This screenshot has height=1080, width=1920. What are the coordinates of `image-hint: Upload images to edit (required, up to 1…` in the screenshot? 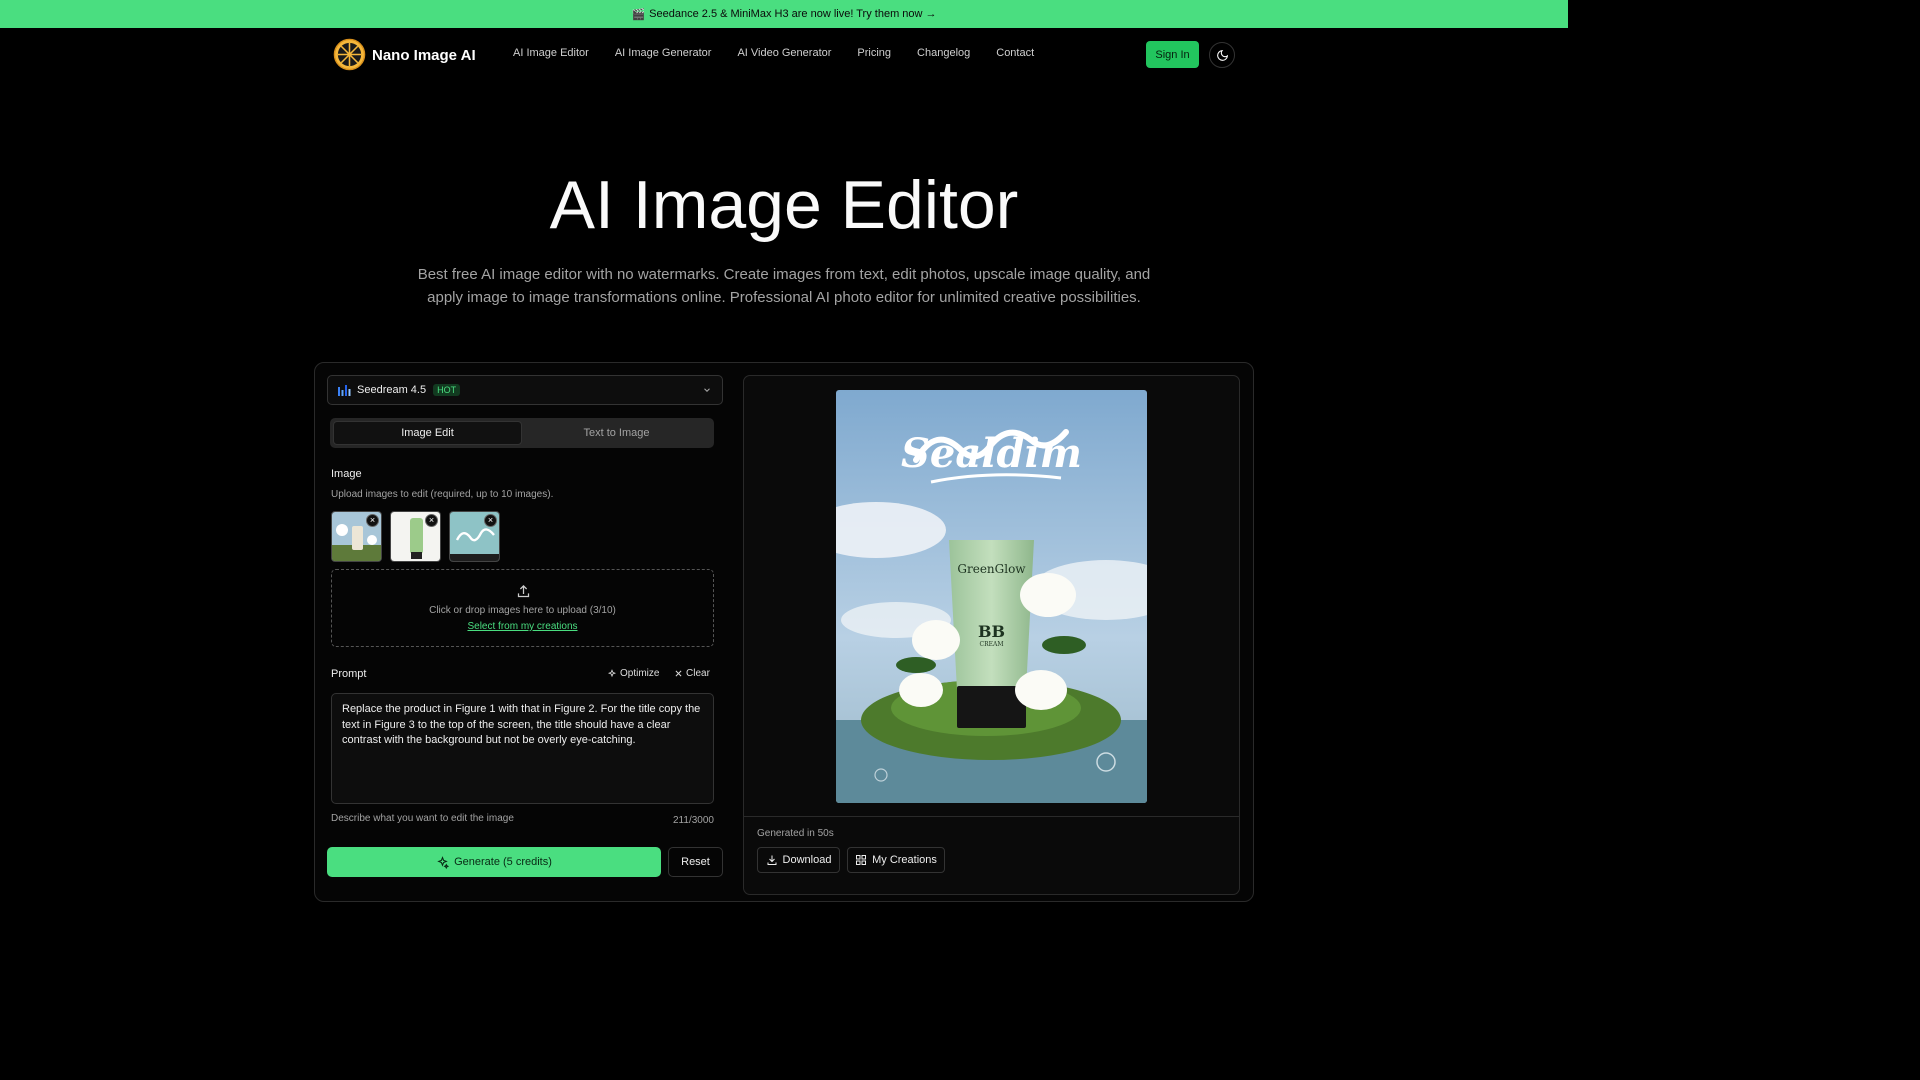 It's located at (442, 494).